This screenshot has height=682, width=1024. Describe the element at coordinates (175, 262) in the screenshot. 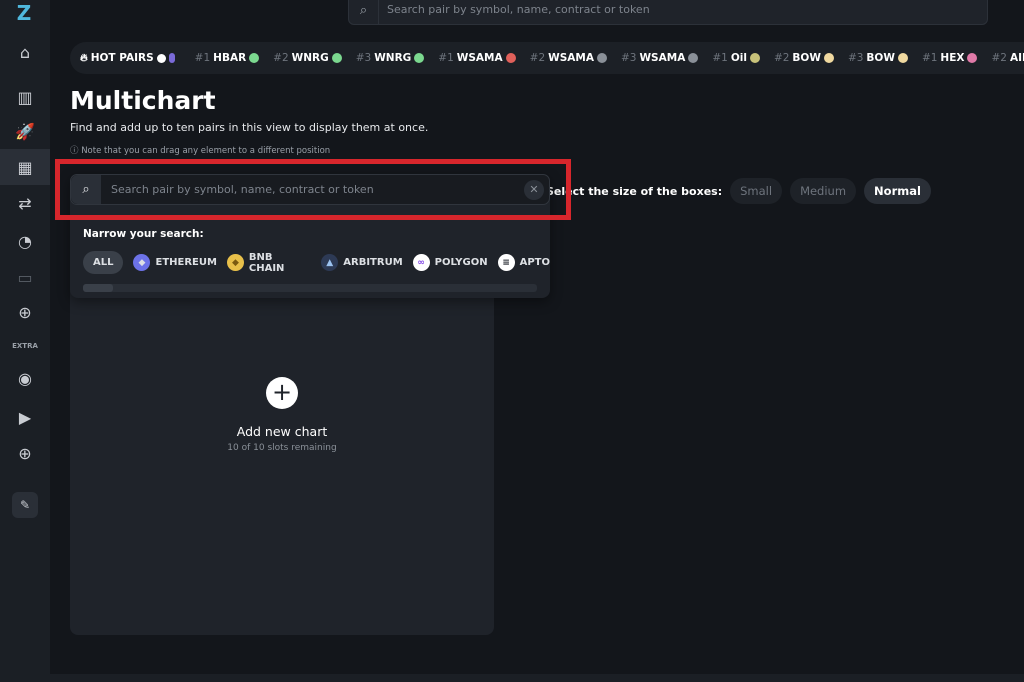

I see `chain-filter-ethereum: ◆ ETHEREUM` at that location.